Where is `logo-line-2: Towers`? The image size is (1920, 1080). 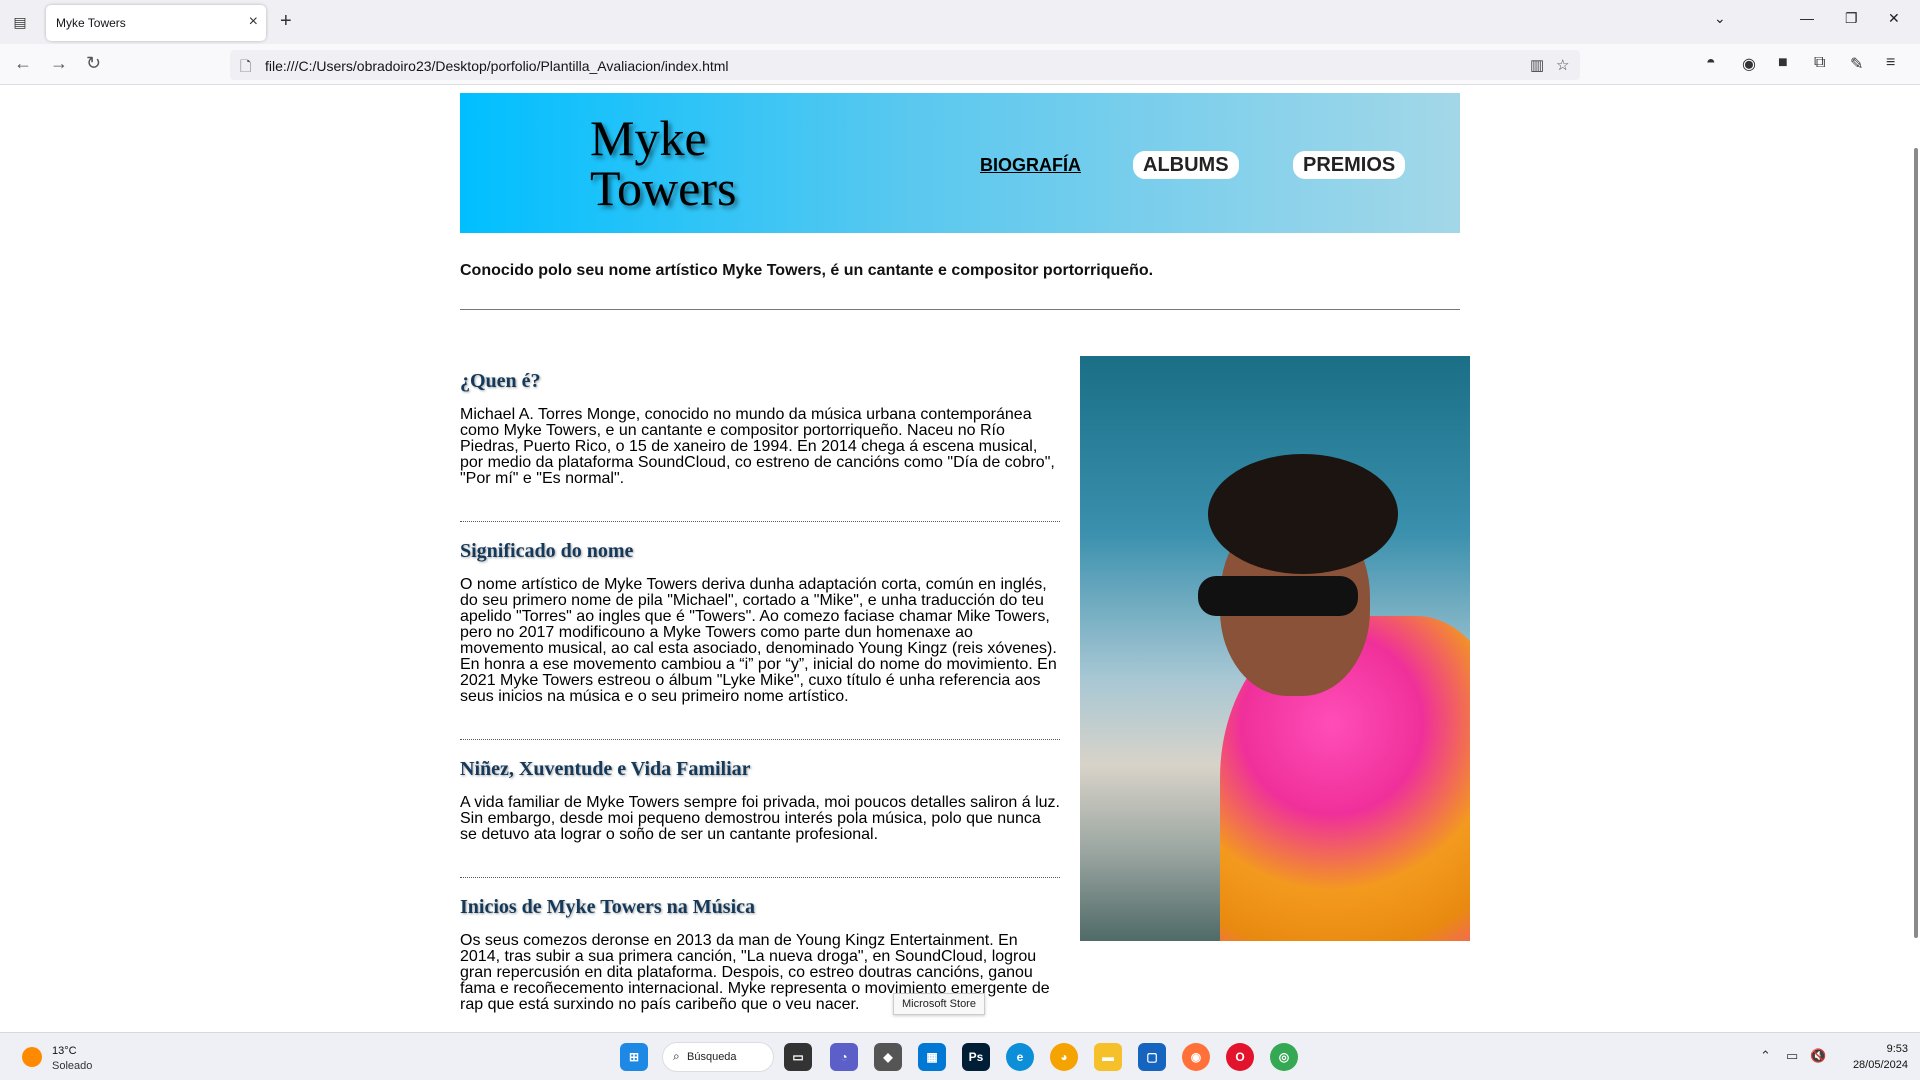
logo-line-2: Towers is located at coordinates (663, 188).